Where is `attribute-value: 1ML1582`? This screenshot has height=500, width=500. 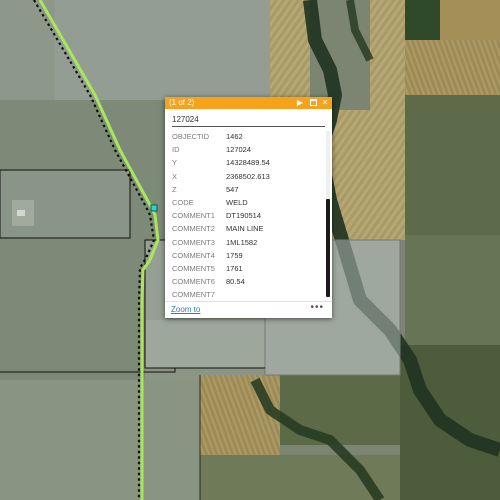
attribute-value: 1ML1582 is located at coordinates (242, 242).